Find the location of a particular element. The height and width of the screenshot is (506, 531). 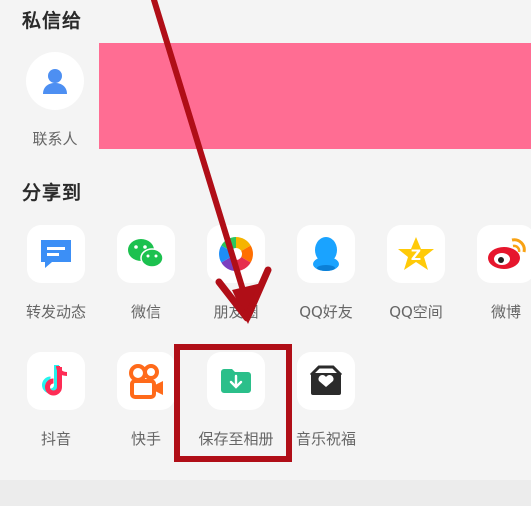

weibo-button: 微博 is located at coordinates (497, 281).